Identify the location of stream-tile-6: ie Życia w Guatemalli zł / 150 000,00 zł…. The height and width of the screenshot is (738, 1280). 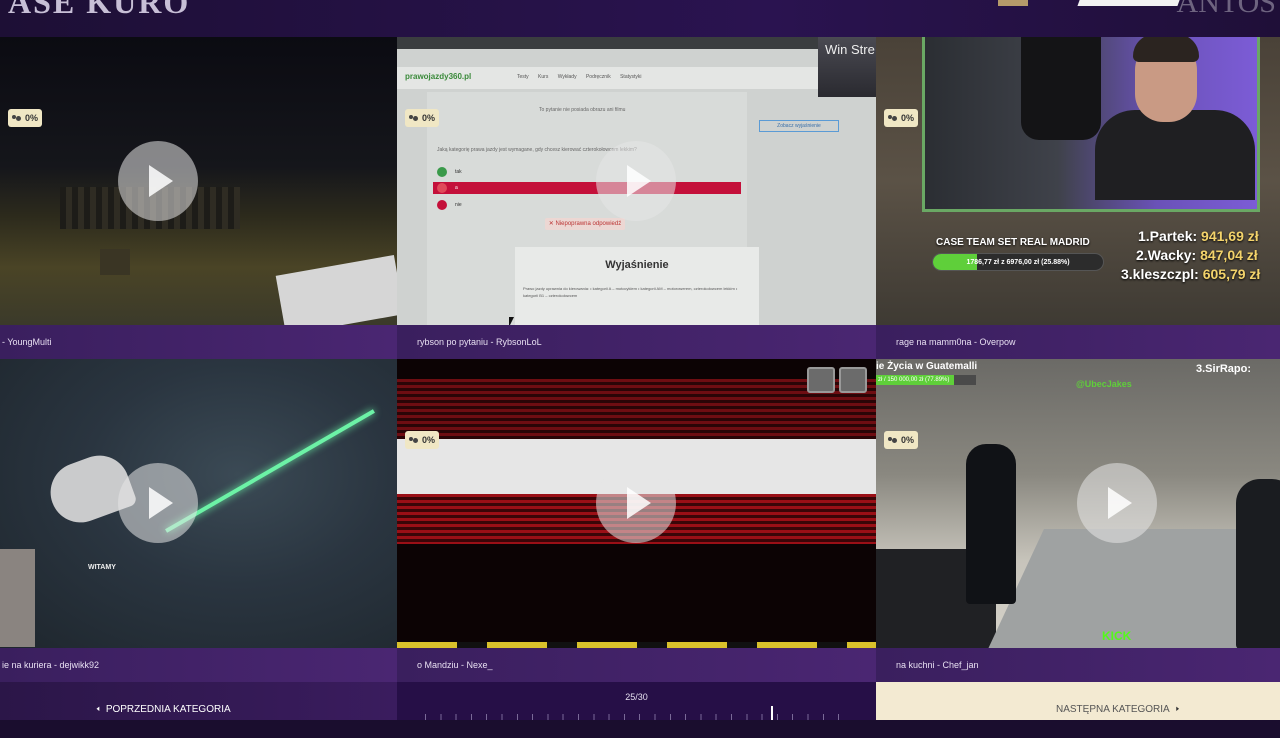
(1078, 520).